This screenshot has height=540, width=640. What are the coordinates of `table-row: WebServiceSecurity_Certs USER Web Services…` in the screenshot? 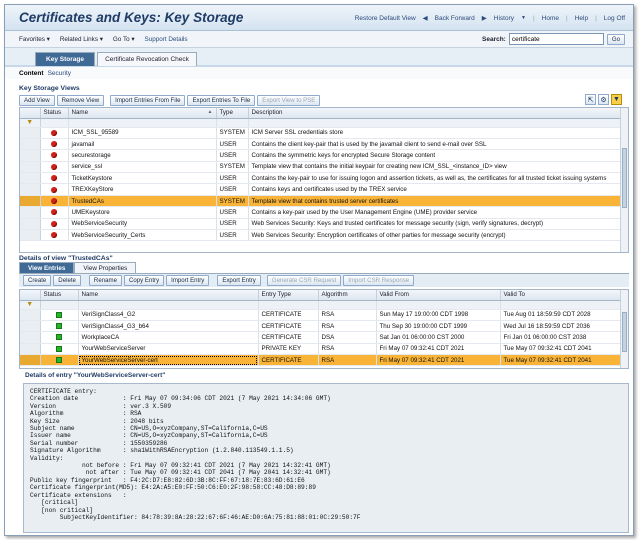 It's located at (321, 235).